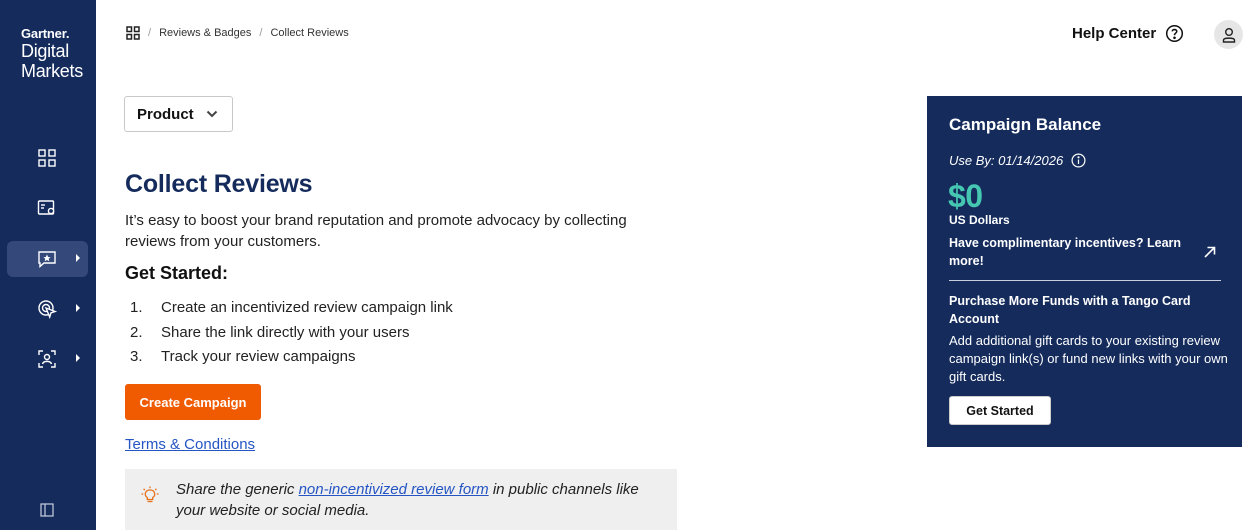 This screenshot has height=530, width=1260. I want to click on info-icon, so click(1078, 160).